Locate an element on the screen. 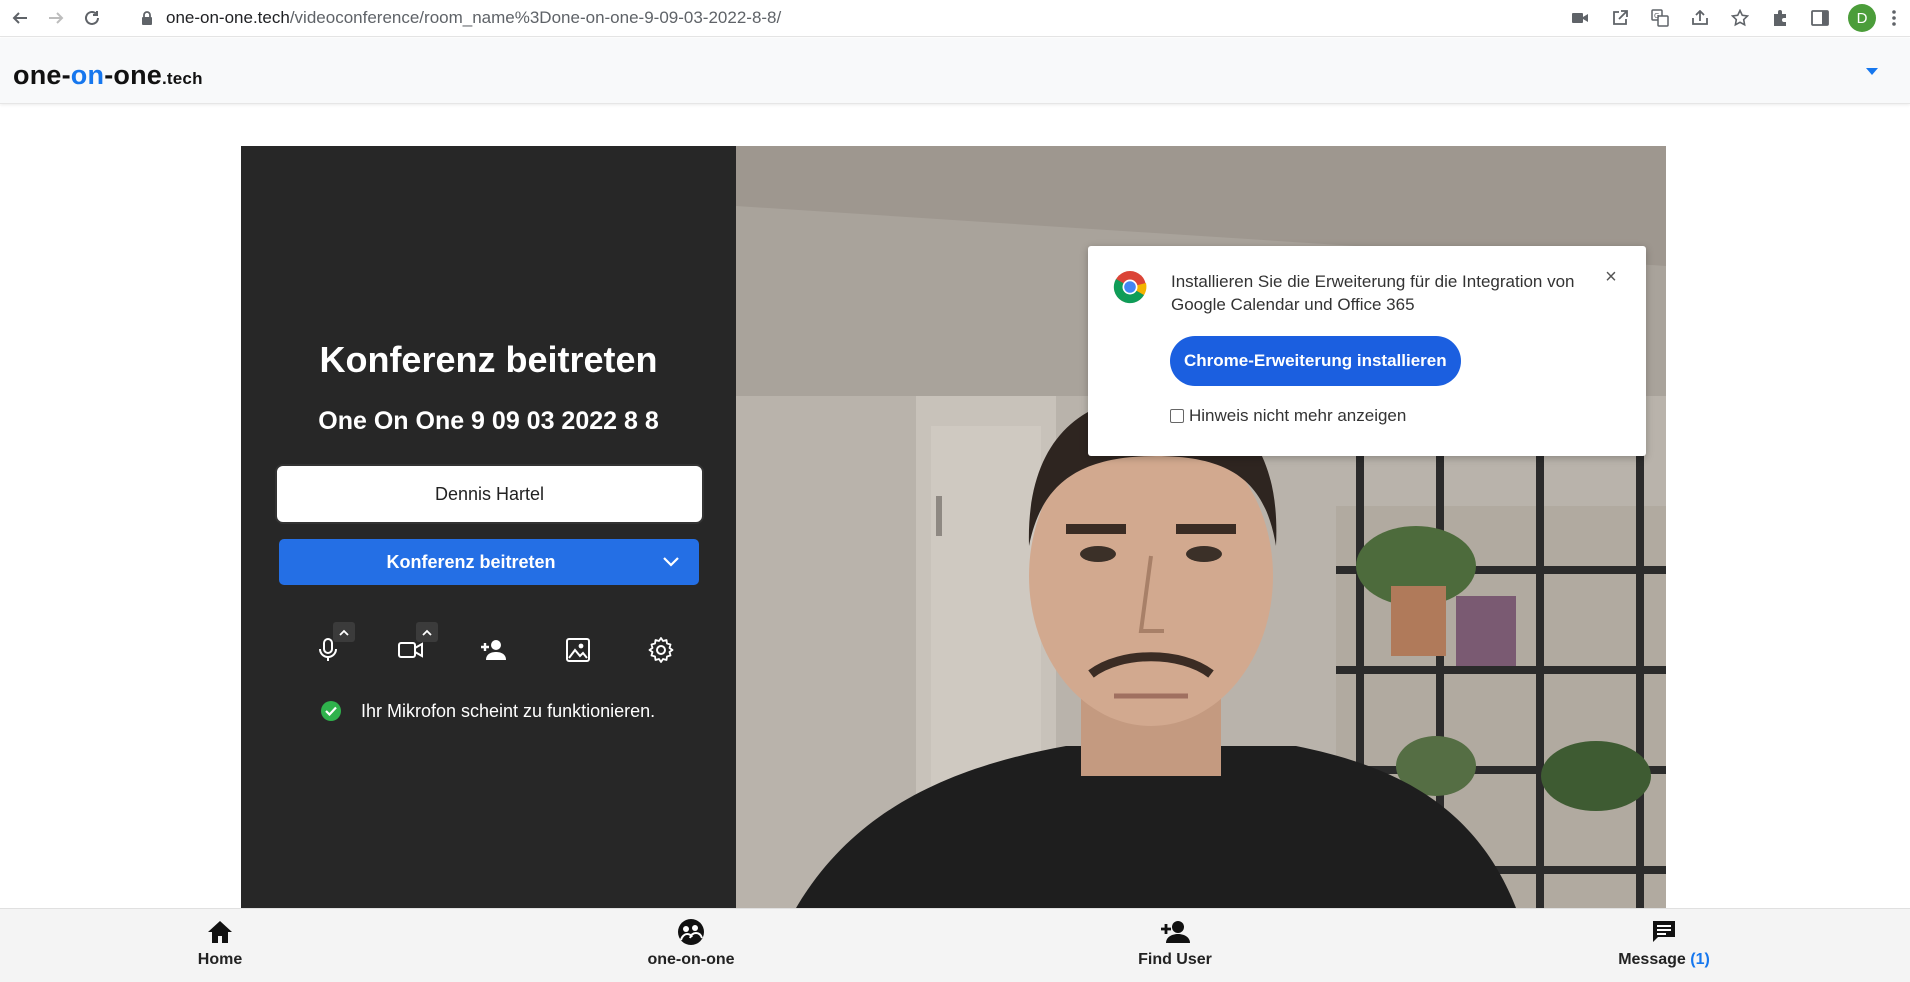 This screenshot has width=1910, height=982. back-button is located at coordinates (20, 18).